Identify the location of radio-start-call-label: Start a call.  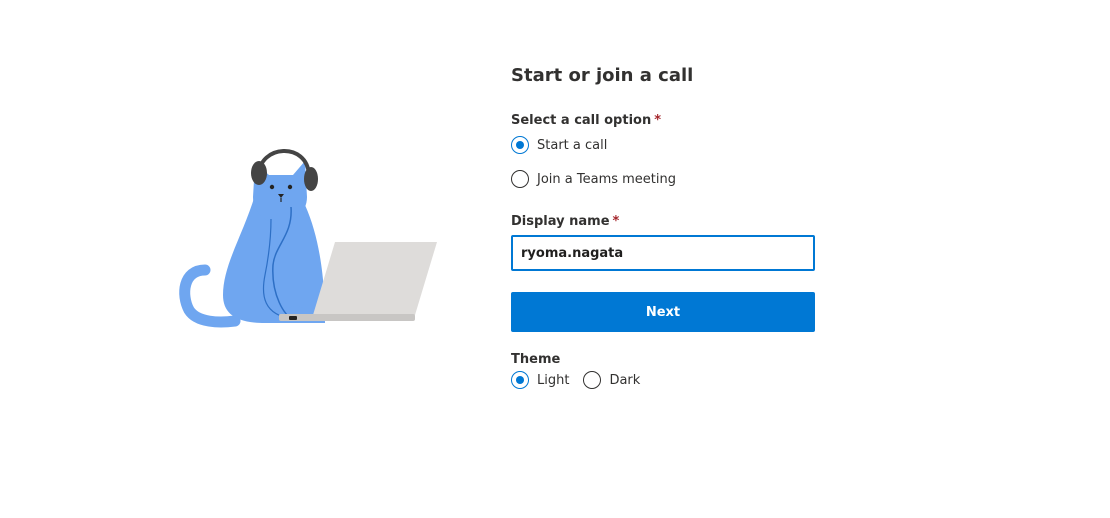
(572, 145).